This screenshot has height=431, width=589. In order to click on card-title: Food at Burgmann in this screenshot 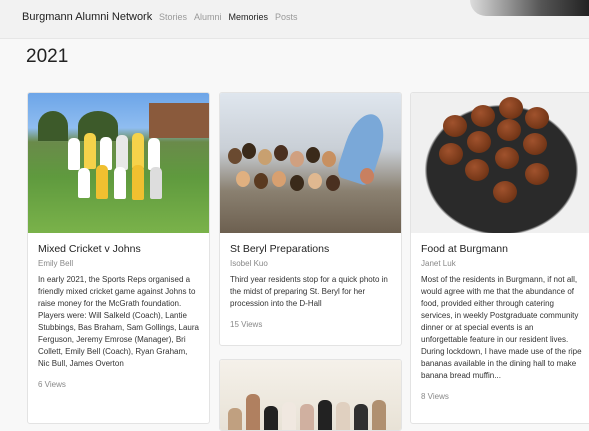, I will do `click(501, 249)`.